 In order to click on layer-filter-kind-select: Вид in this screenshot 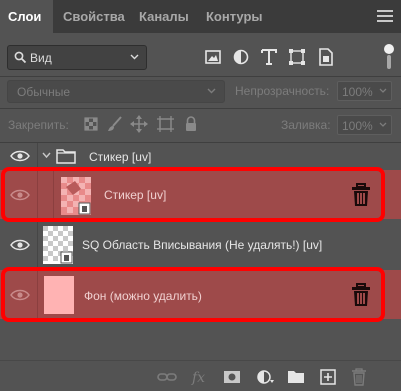, I will do `click(77, 57)`.